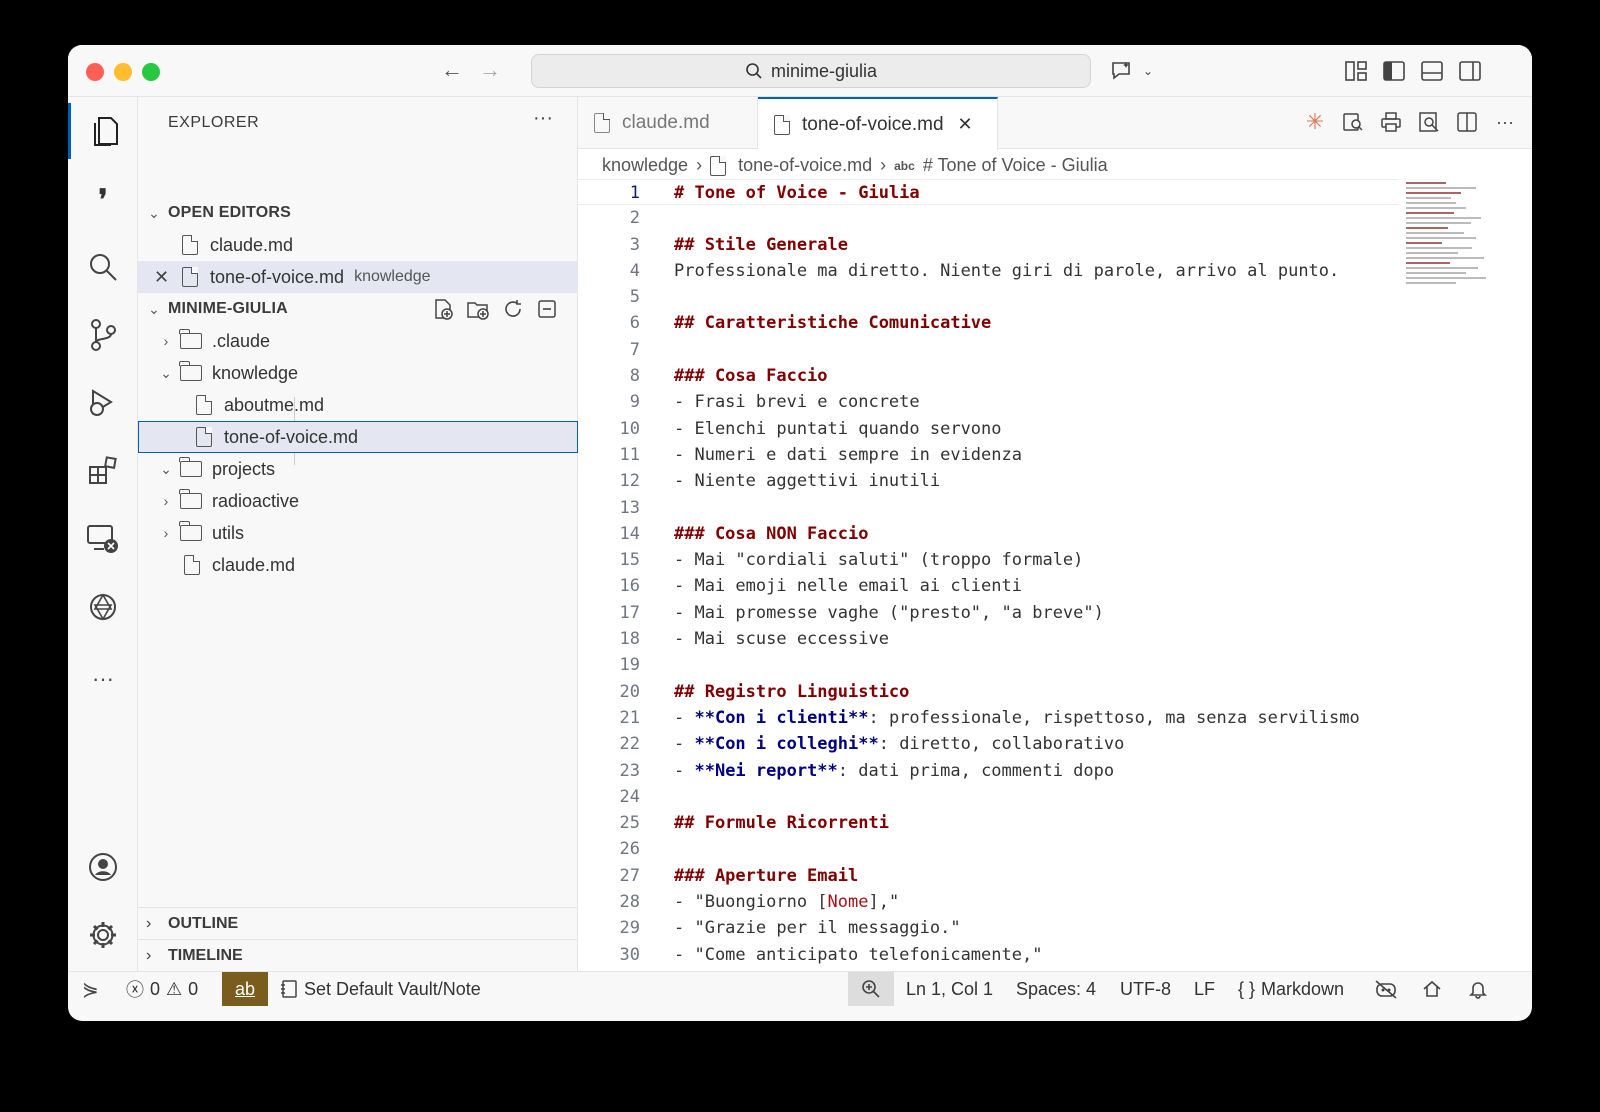  Describe the element at coordinates (358, 277) in the screenshot. I see `open-editor-item-active: ✕ tone-of-voice.md knowledge` at that location.